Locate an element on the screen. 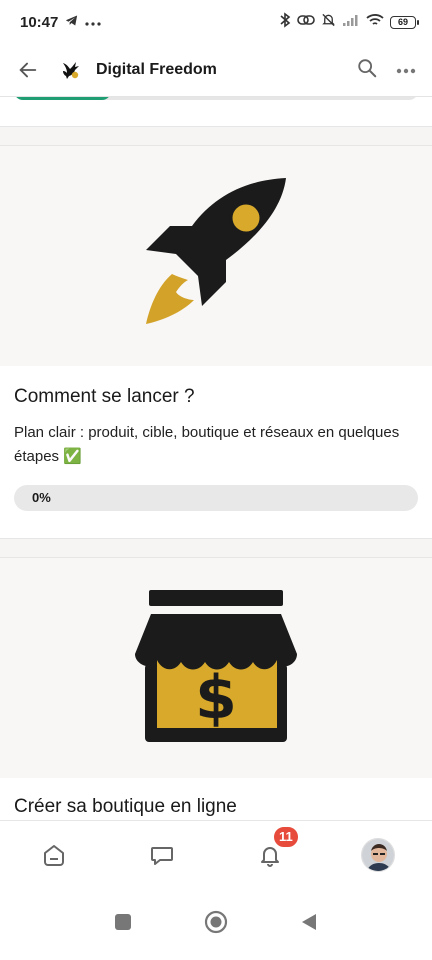 Image resolution: width=432 pixels, height=960 pixels. bell-muted-icon is located at coordinates (328, 22).